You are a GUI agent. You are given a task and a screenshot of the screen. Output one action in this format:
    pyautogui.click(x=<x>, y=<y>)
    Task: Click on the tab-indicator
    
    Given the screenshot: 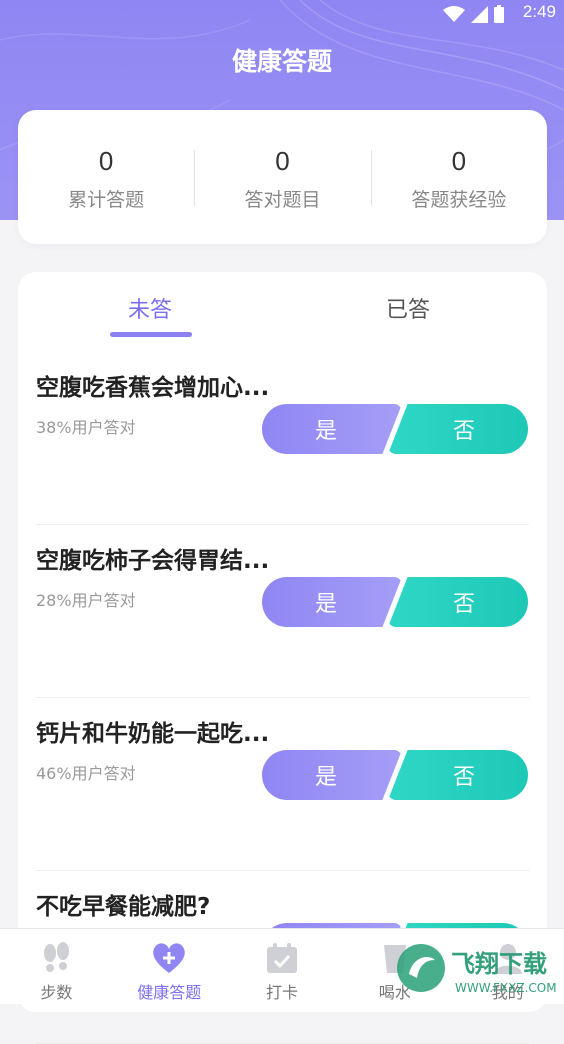 What is the action you would take?
    pyautogui.click(x=151, y=334)
    